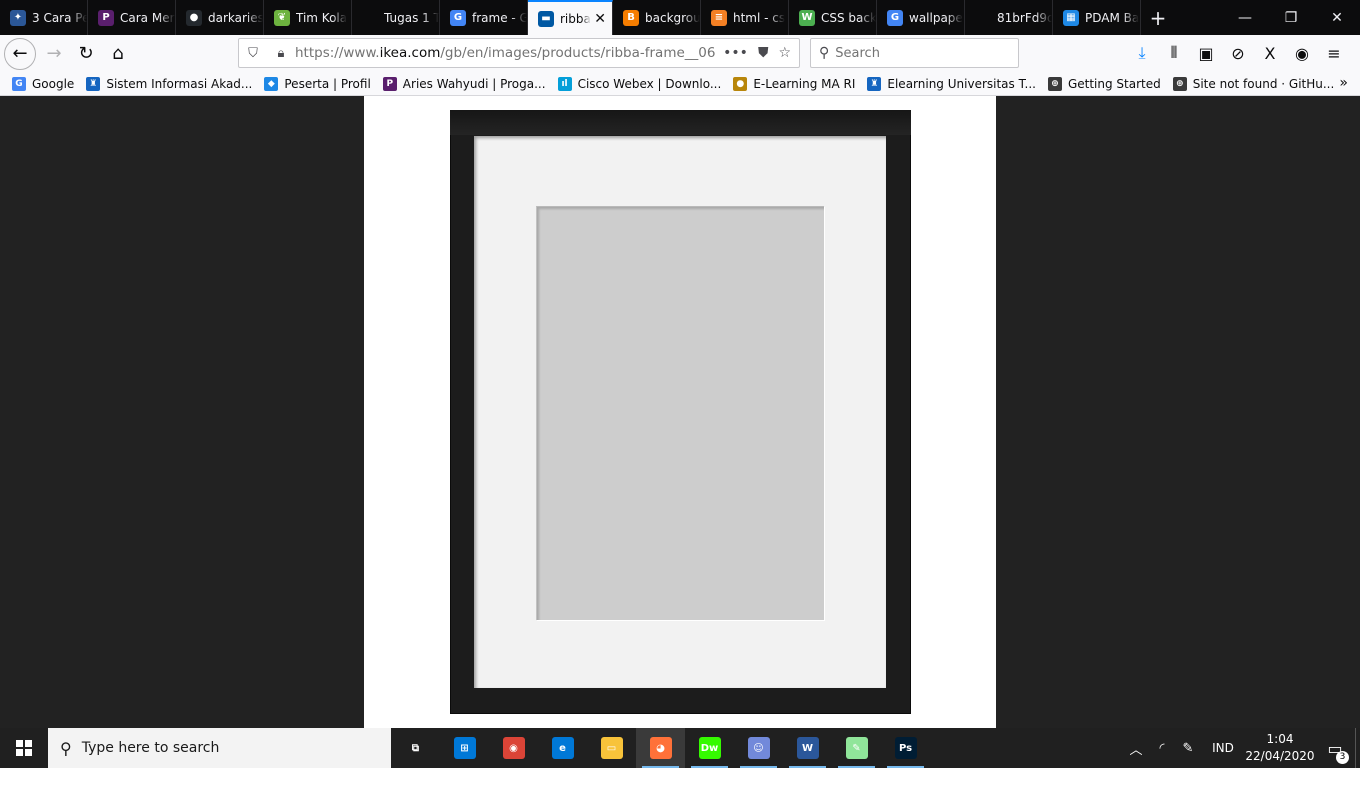 This screenshot has width=1360, height=800. Describe the element at coordinates (983, 17) in the screenshot. I see `blank-icon` at that location.